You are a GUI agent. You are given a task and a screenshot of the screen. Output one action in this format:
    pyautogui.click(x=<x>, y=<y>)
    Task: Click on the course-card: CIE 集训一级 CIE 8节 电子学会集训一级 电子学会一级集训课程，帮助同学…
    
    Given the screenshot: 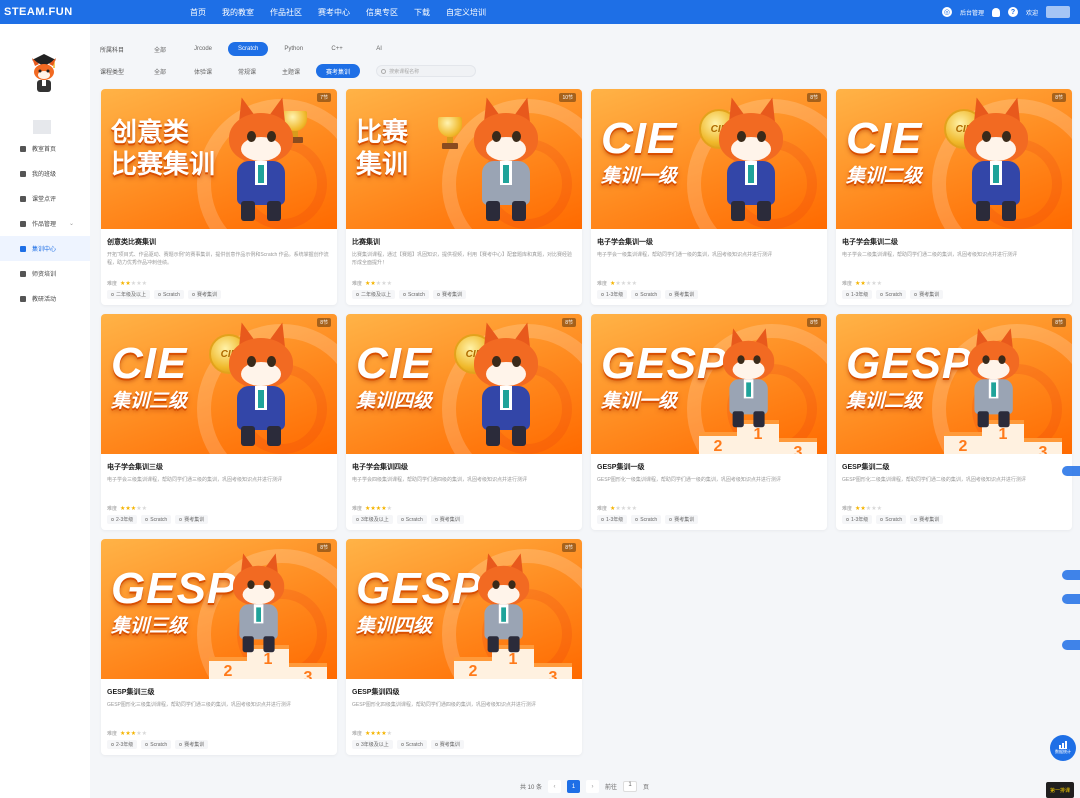 What is the action you would take?
    pyautogui.click(x=709, y=197)
    